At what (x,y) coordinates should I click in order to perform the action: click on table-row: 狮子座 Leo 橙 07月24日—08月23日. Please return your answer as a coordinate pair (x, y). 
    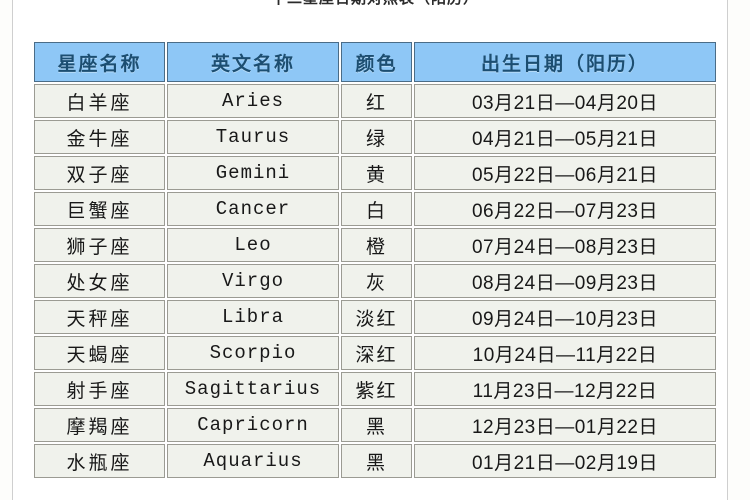
    Looking at the image, I should click on (375, 245).